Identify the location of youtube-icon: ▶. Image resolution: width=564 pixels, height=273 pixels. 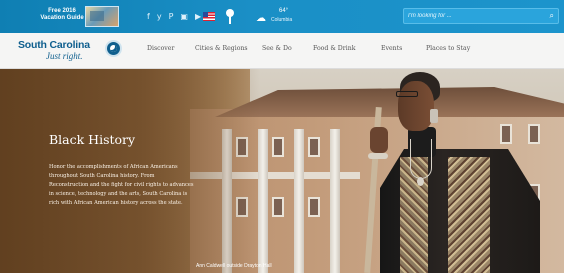
(198, 16).